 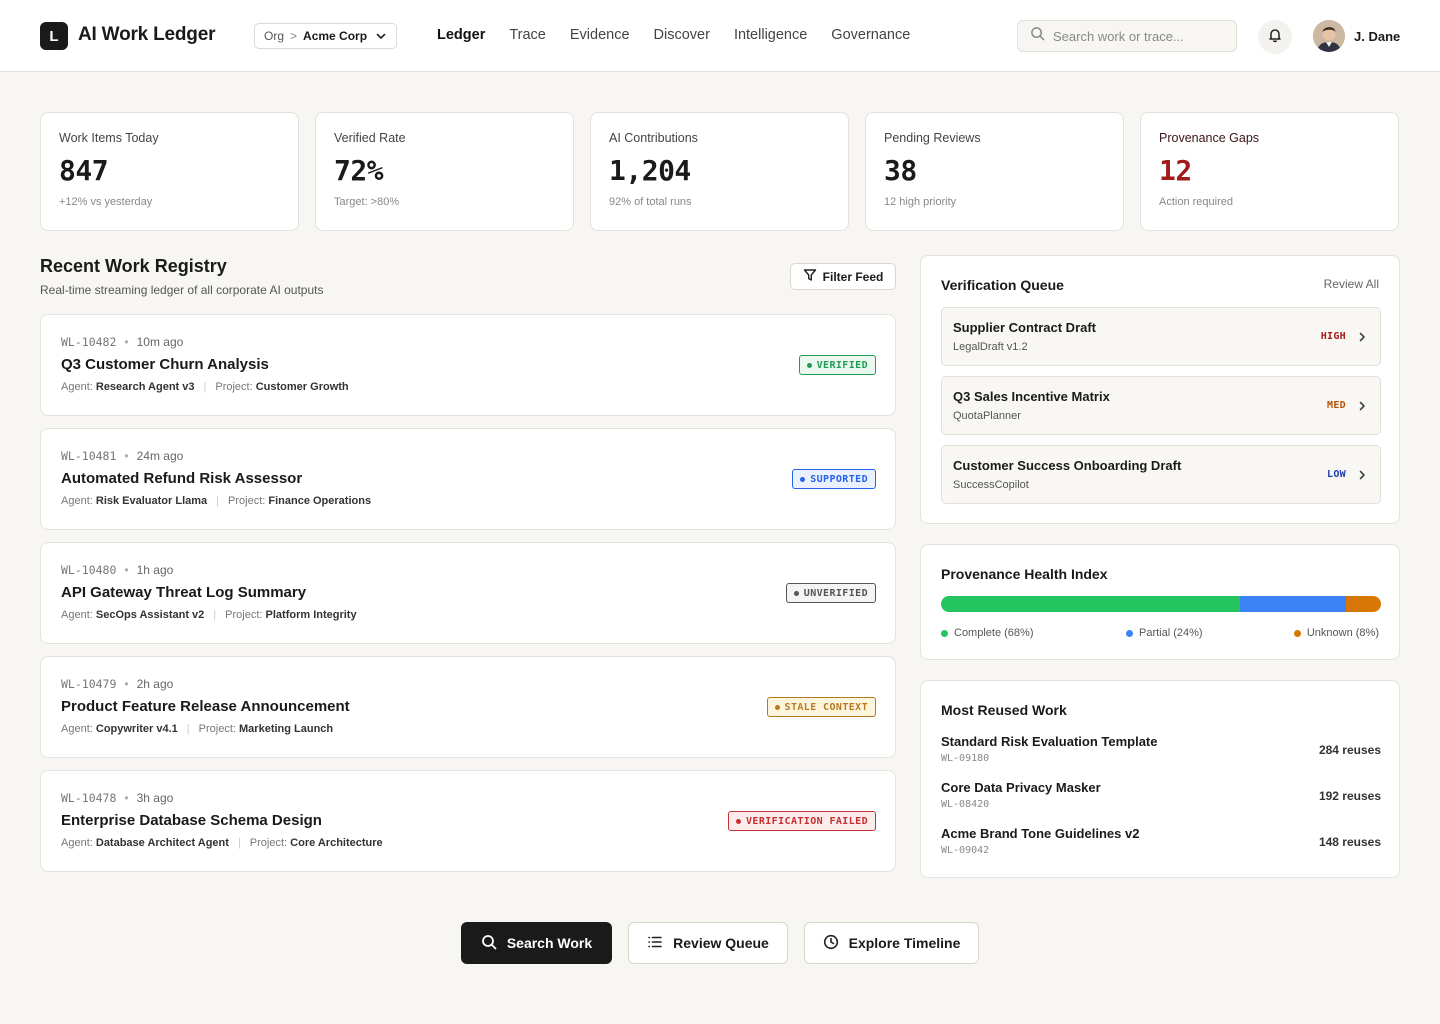 What do you see at coordinates (468, 684) in the screenshot?
I see `work-meta: WL-10479 • 2h ago` at bounding box center [468, 684].